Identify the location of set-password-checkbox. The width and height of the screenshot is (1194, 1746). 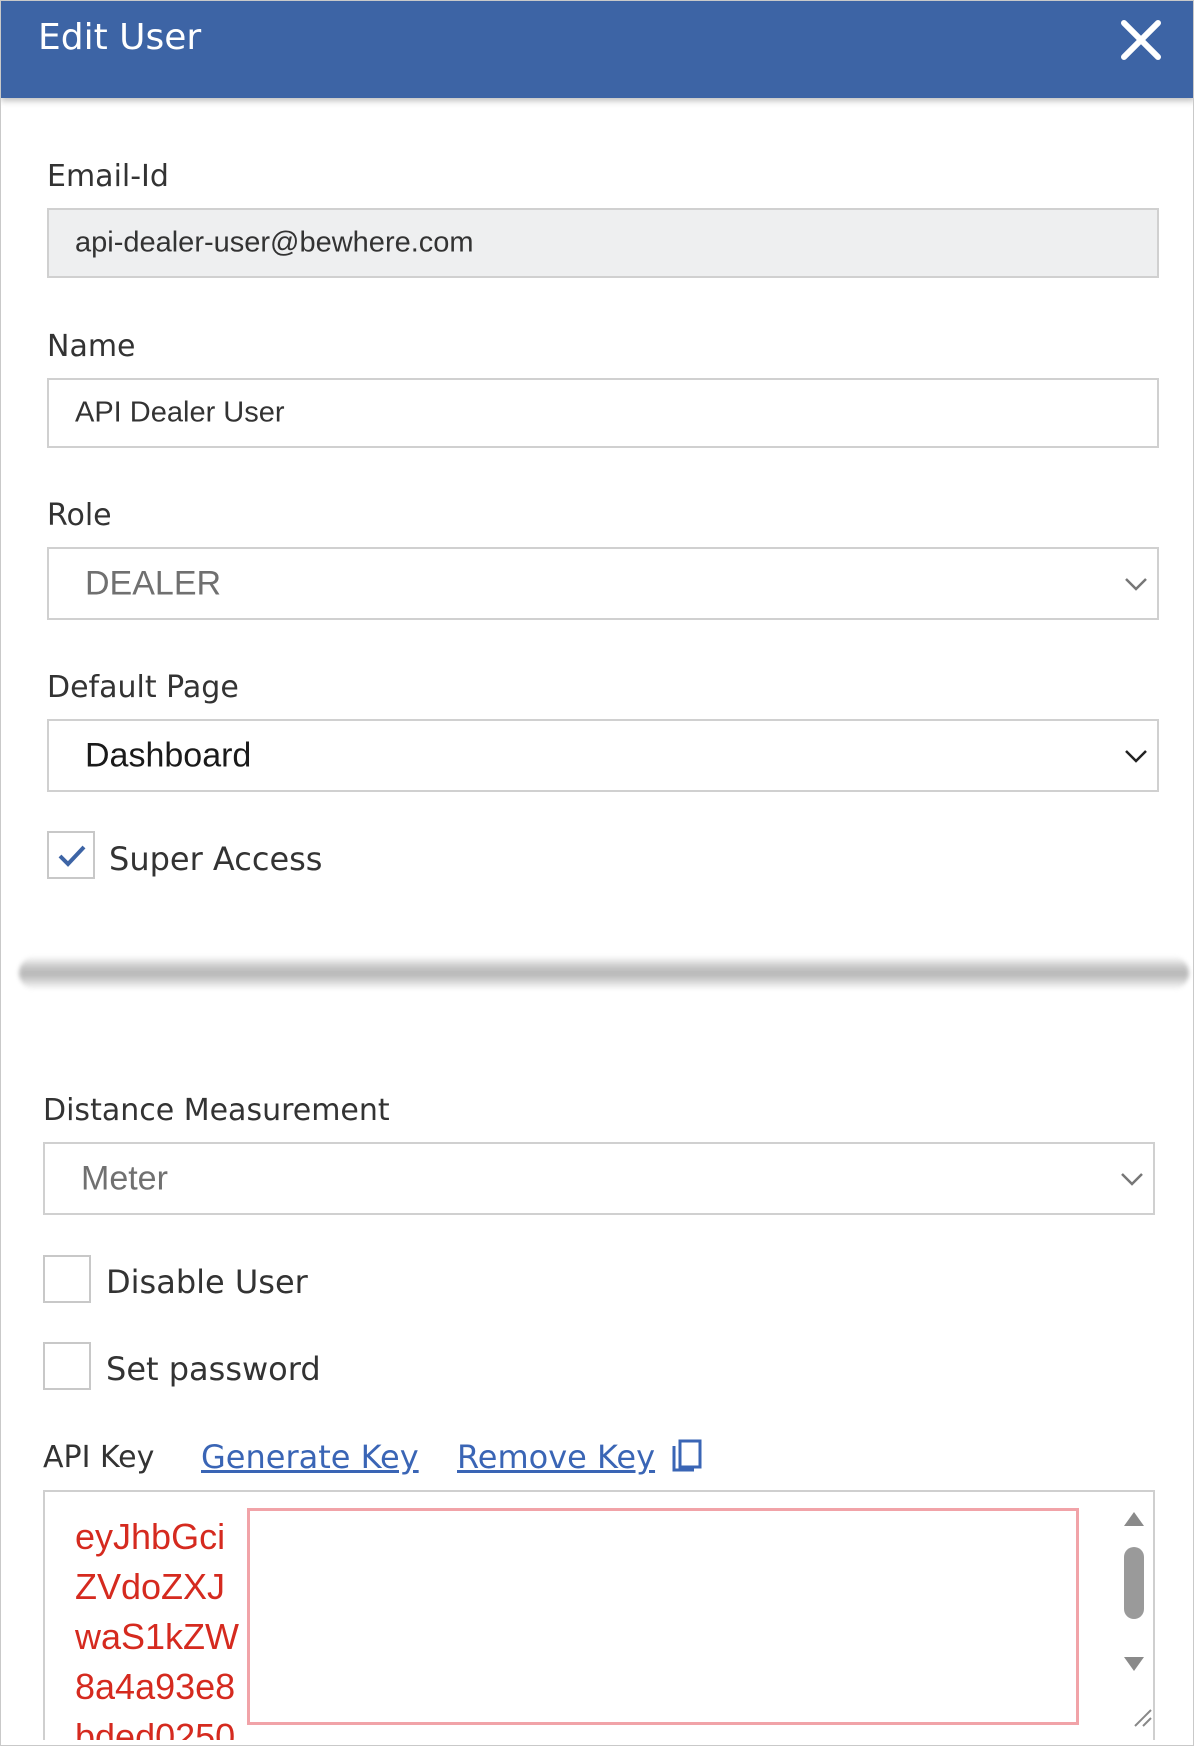
(67, 1366).